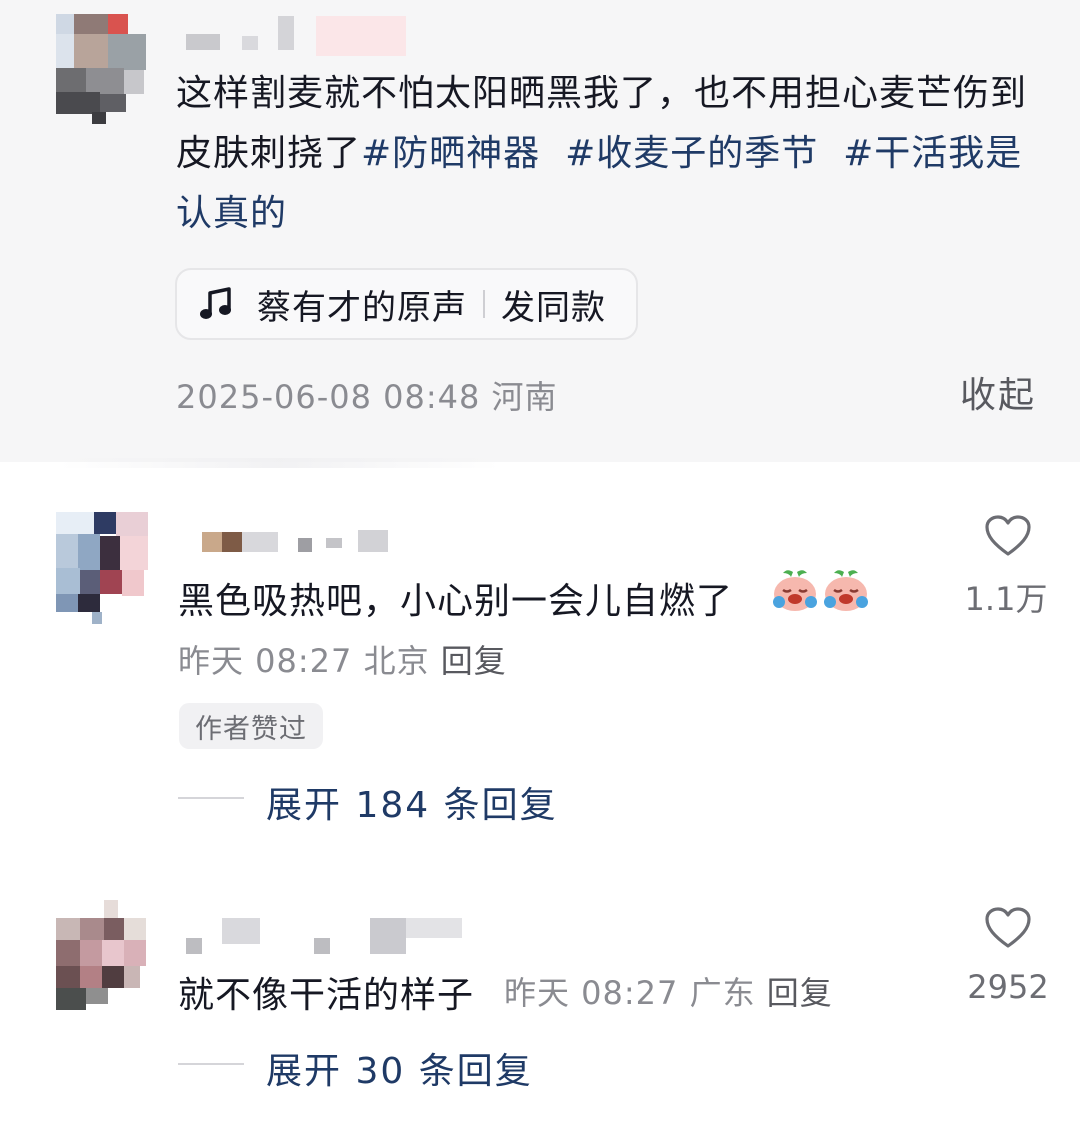 Image resolution: width=1080 pixels, height=1123 pixels. What do you see at coordinates (326, 995) in the screenshot?
I see `comment-text: 就不像干活的样子` at bounding box center [326, 995].